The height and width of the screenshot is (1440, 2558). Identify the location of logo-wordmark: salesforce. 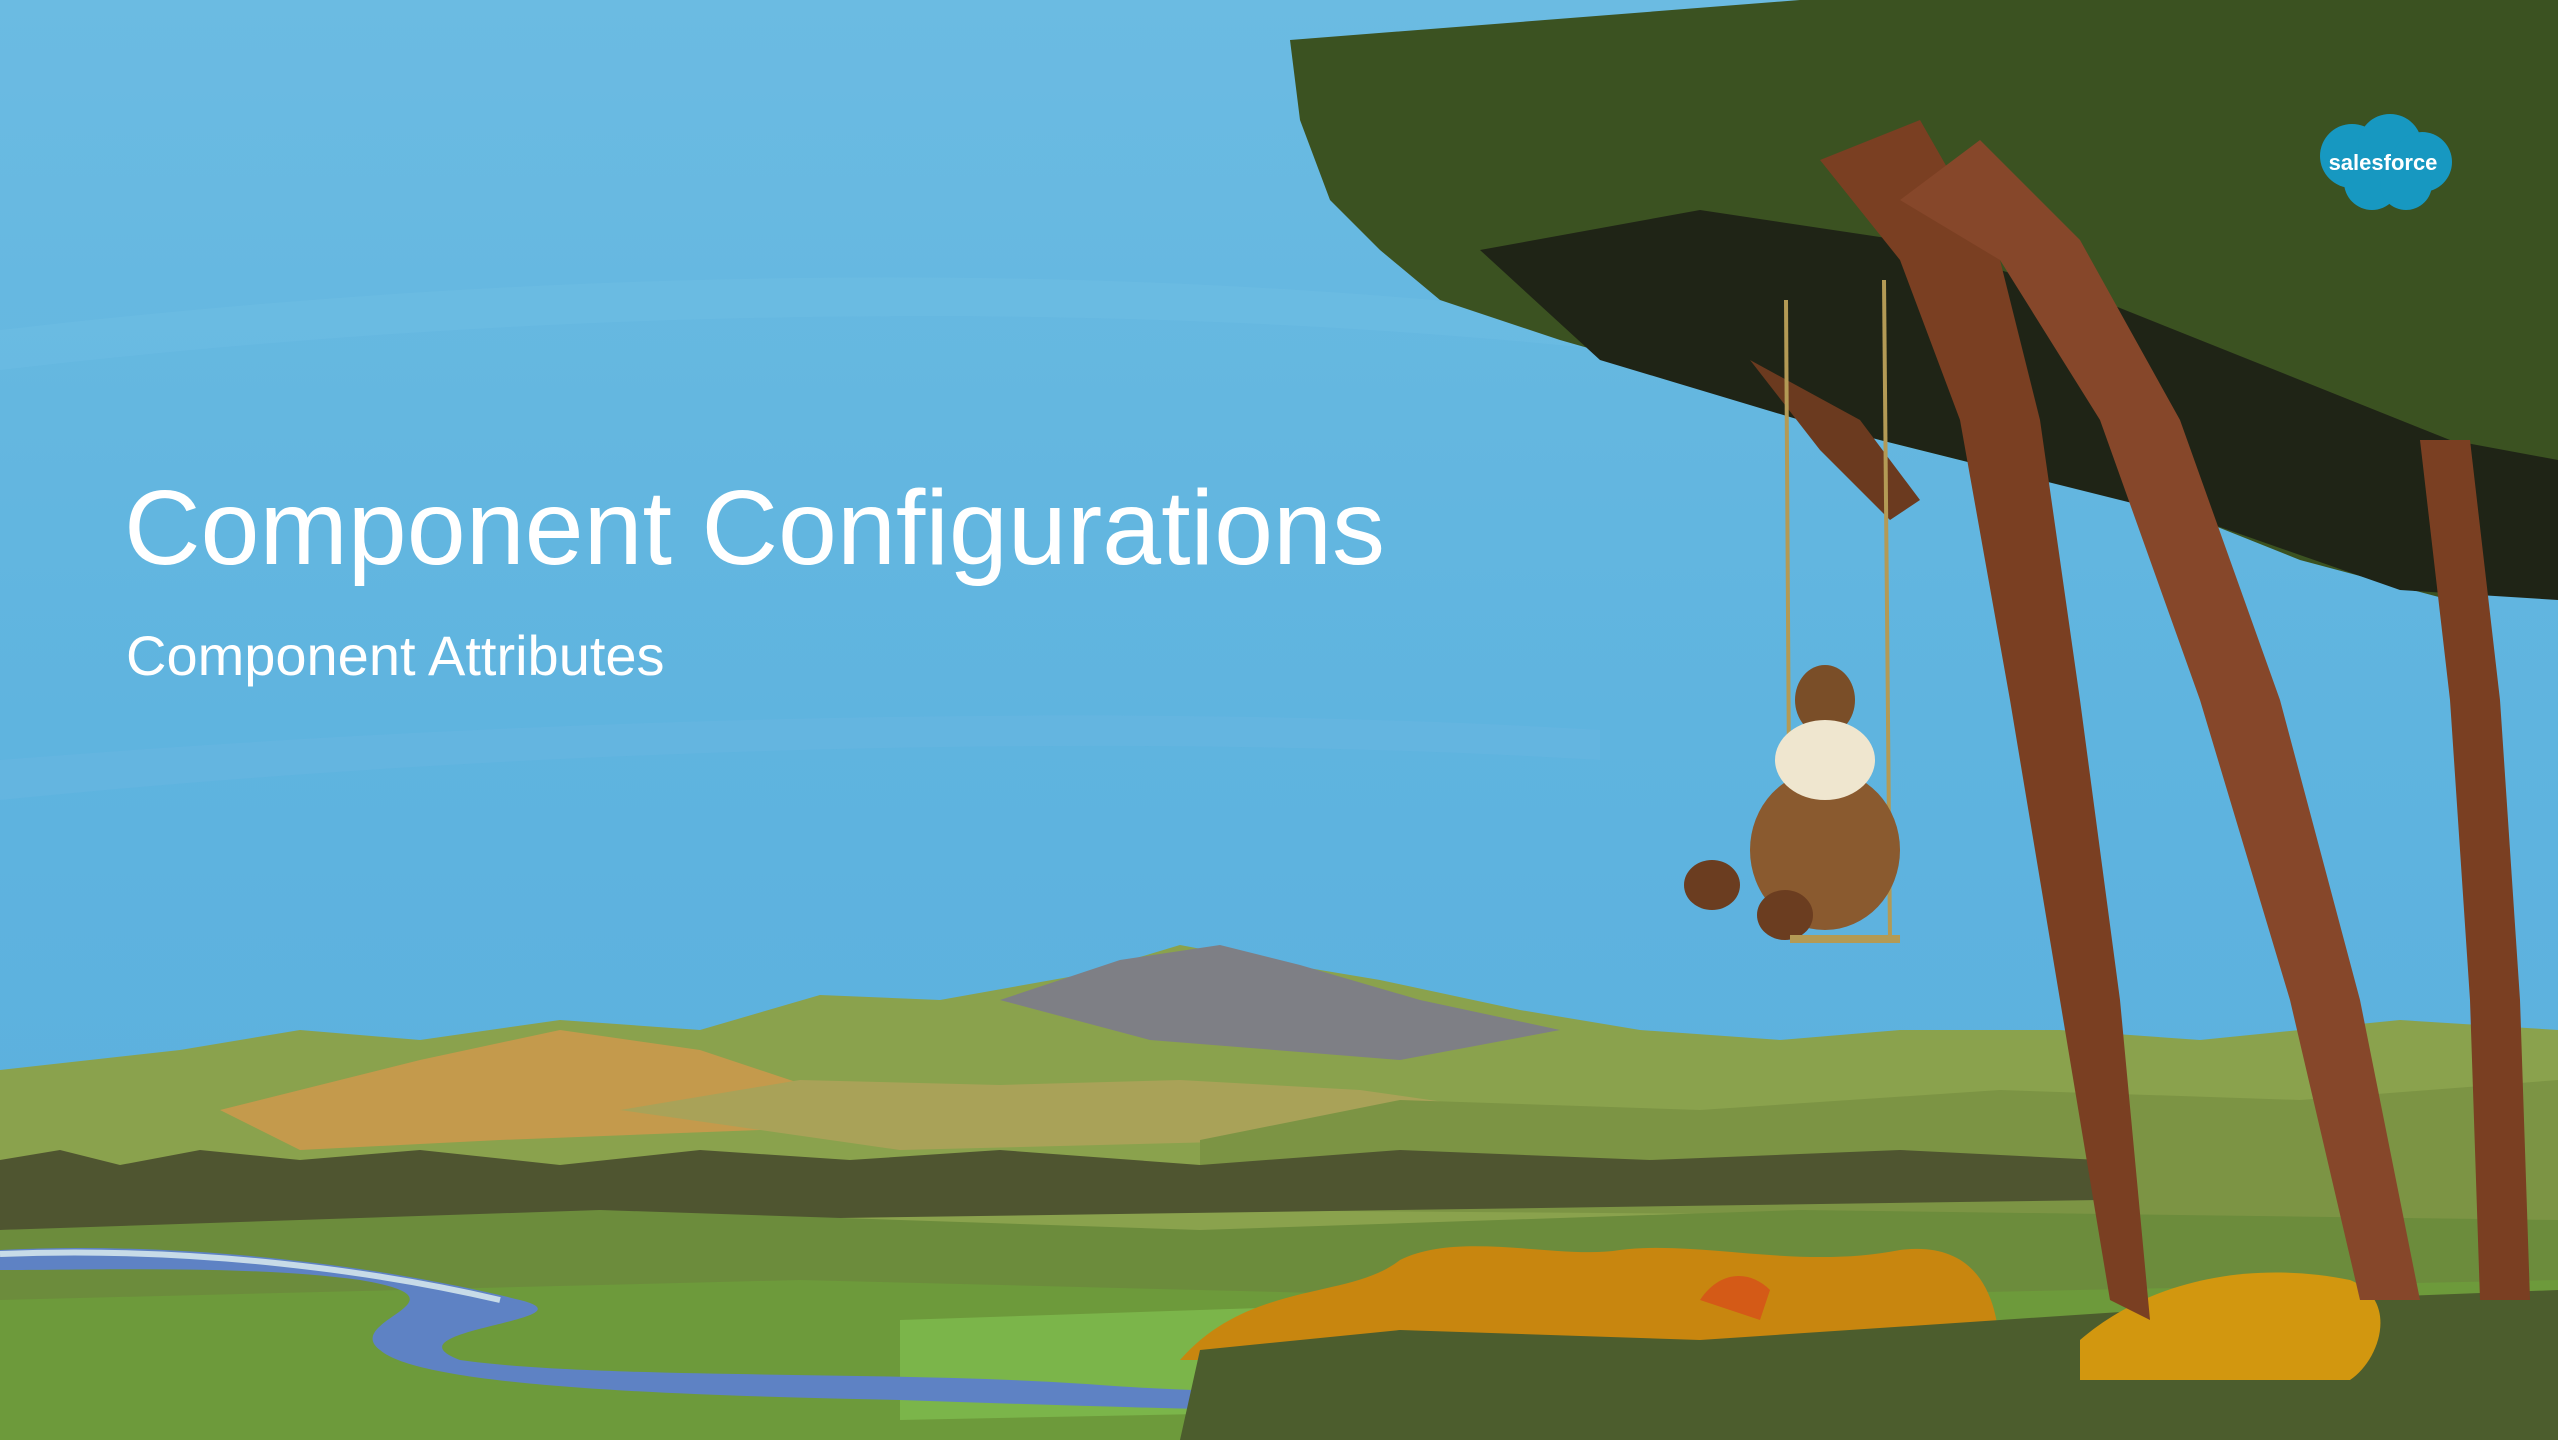
(2383, 162).